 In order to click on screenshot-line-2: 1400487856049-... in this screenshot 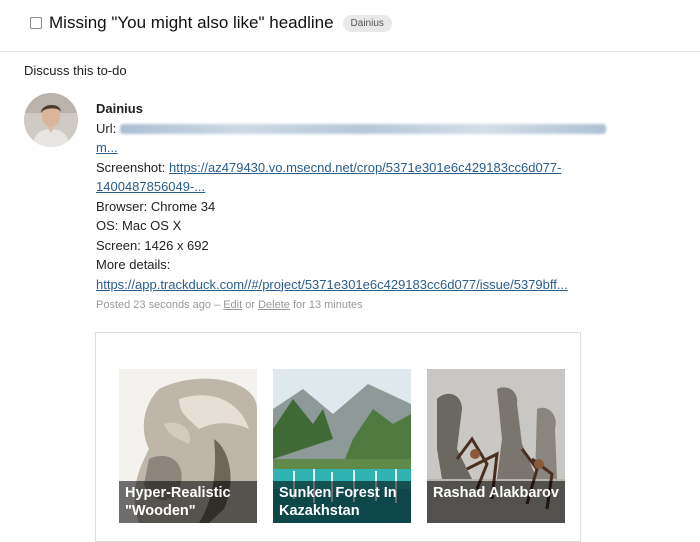, I will do `click(376, 187)`.